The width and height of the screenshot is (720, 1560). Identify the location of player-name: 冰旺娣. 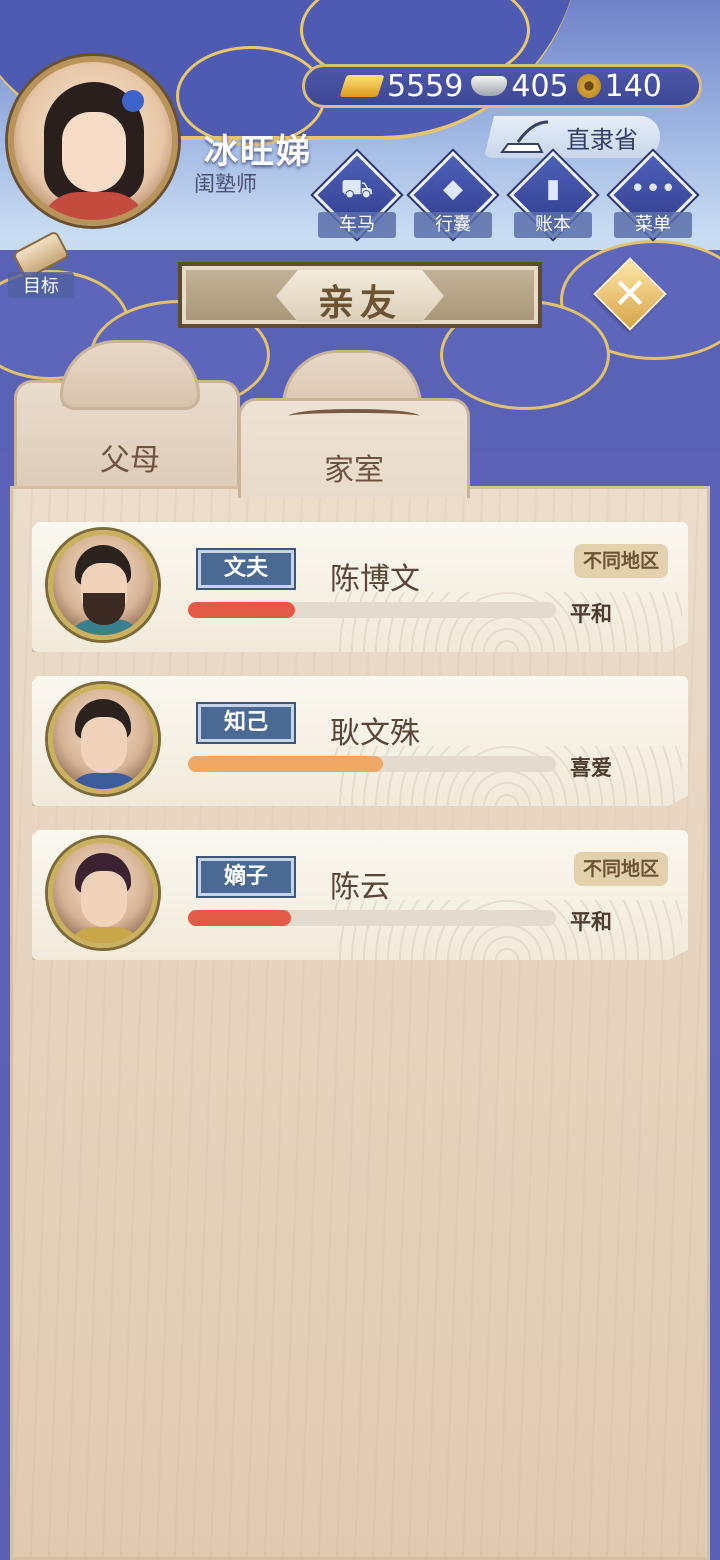
(258, 152).